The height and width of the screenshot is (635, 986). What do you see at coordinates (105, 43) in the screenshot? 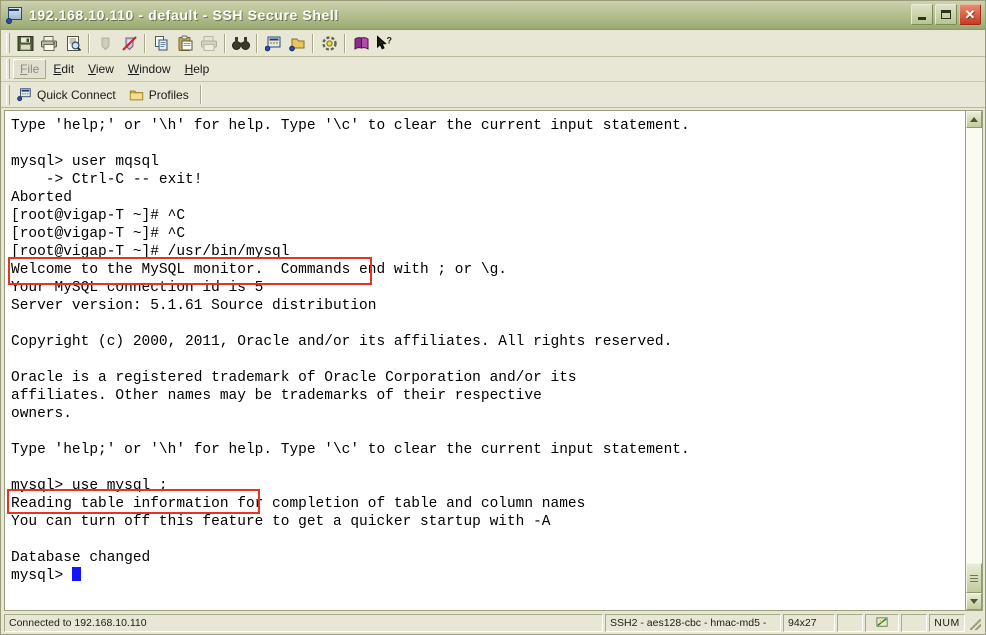
I see `connect-icon` at bounding box center [105, 43].